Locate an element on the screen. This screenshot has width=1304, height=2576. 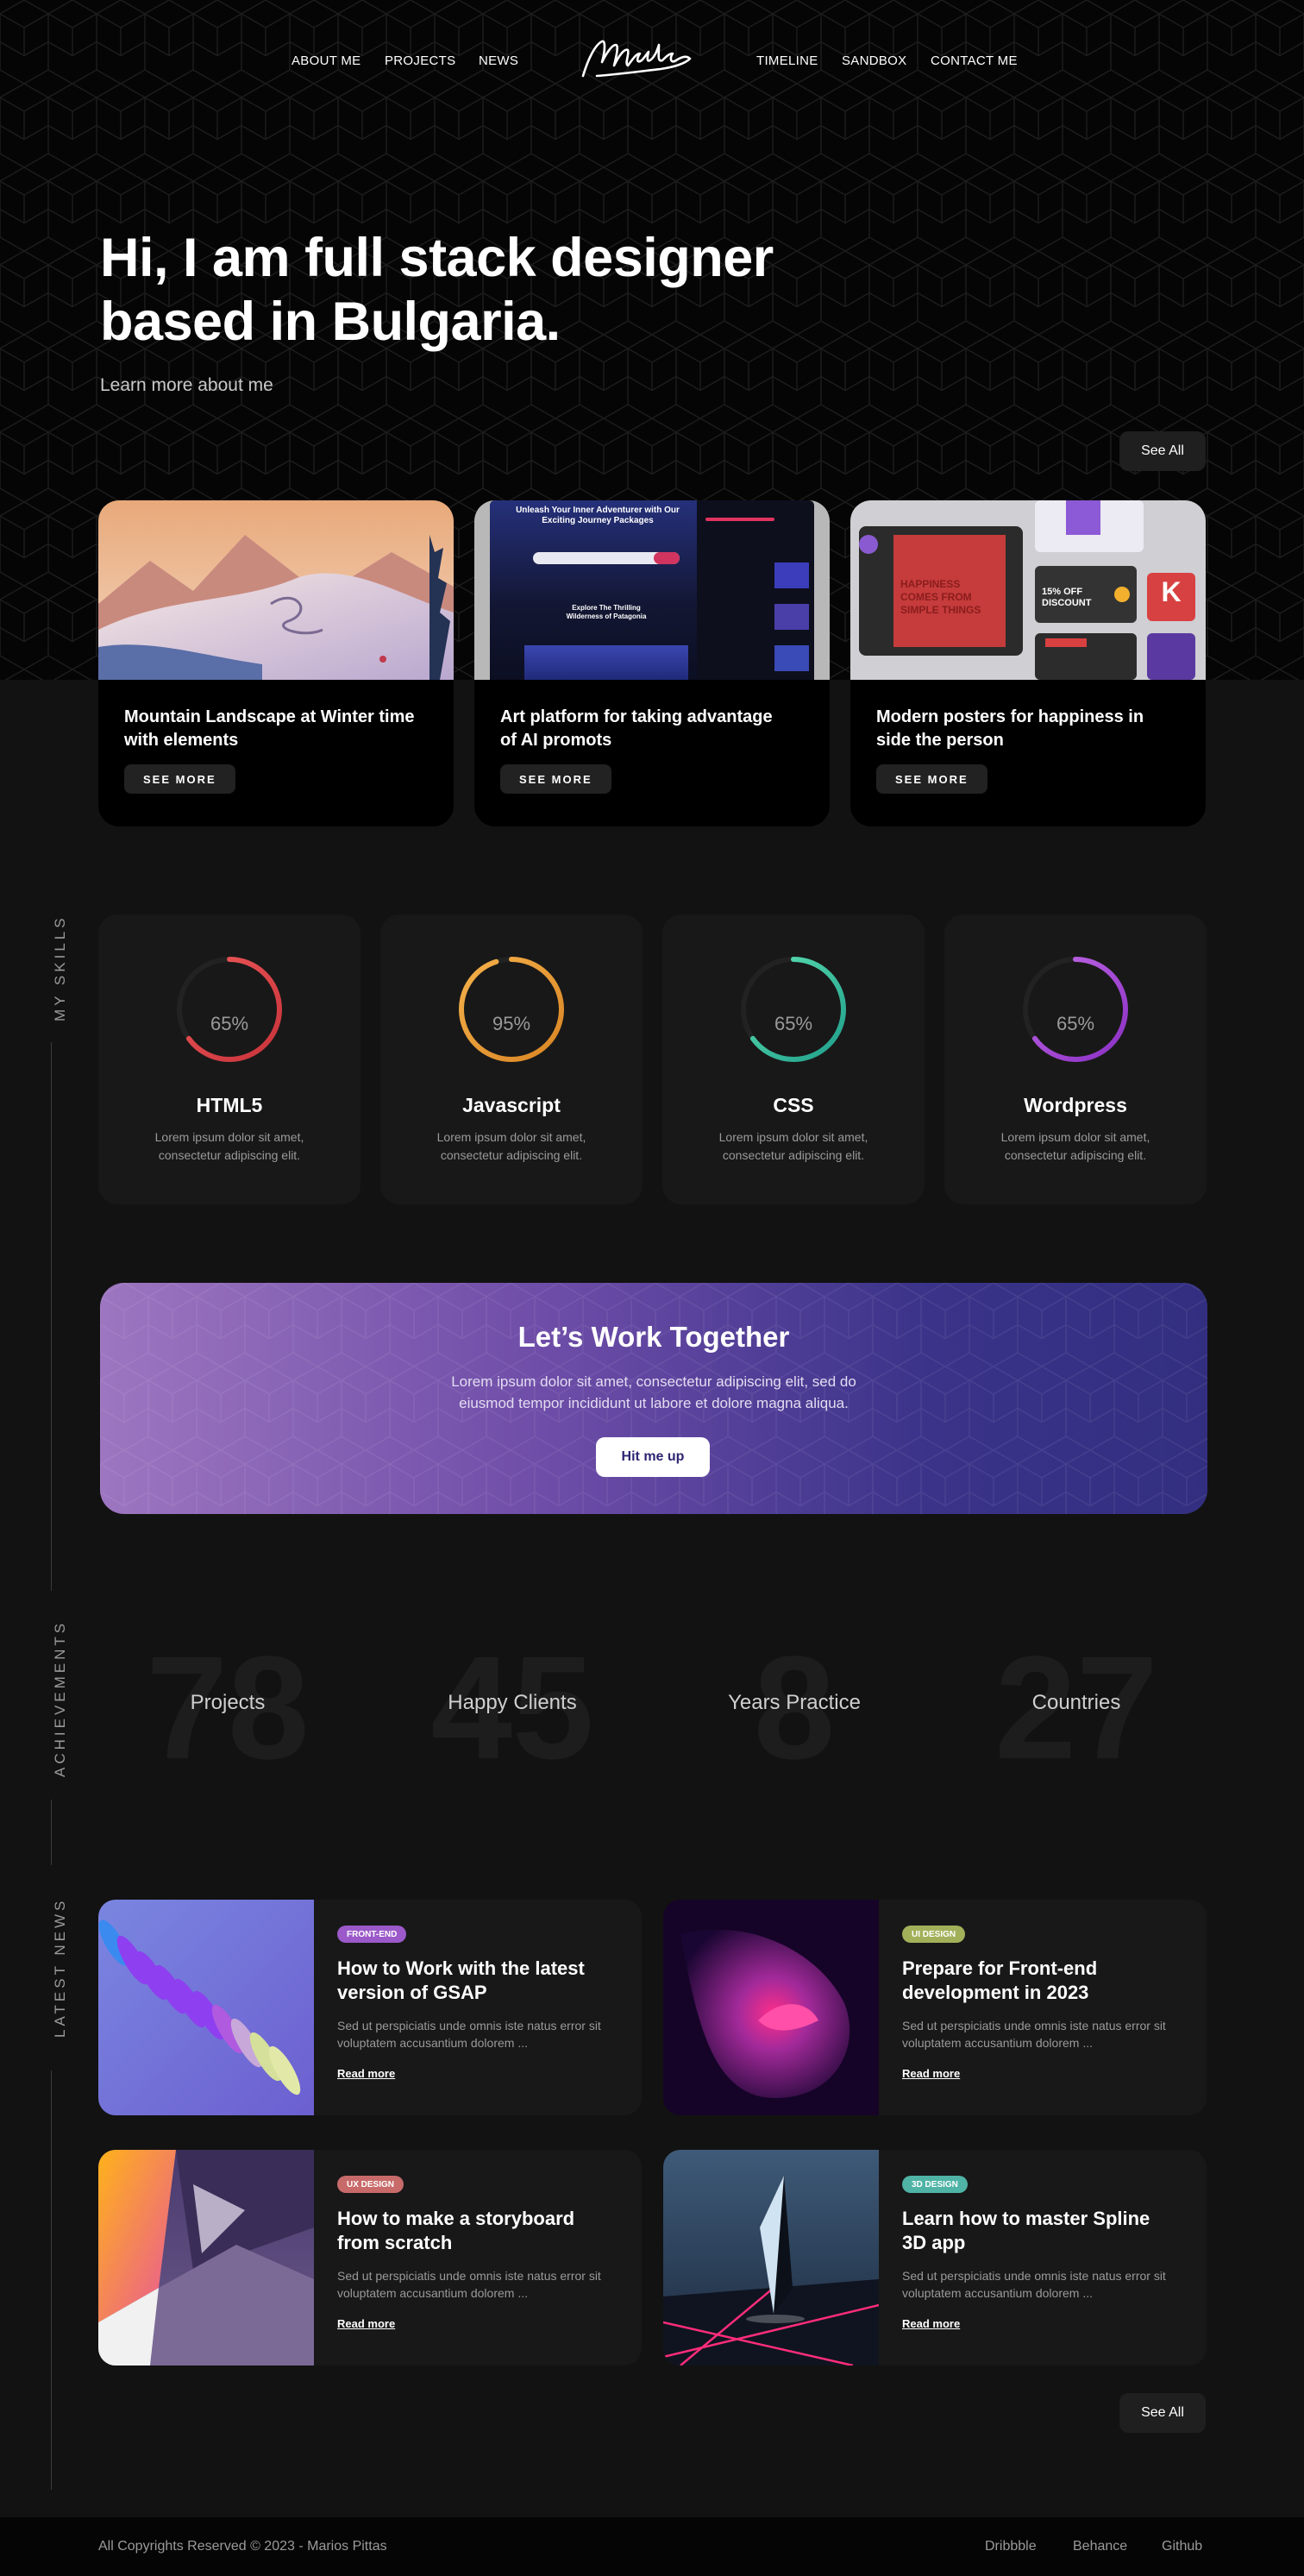
nav-timeline: TIMELINE is located at coordinates (787, 61).